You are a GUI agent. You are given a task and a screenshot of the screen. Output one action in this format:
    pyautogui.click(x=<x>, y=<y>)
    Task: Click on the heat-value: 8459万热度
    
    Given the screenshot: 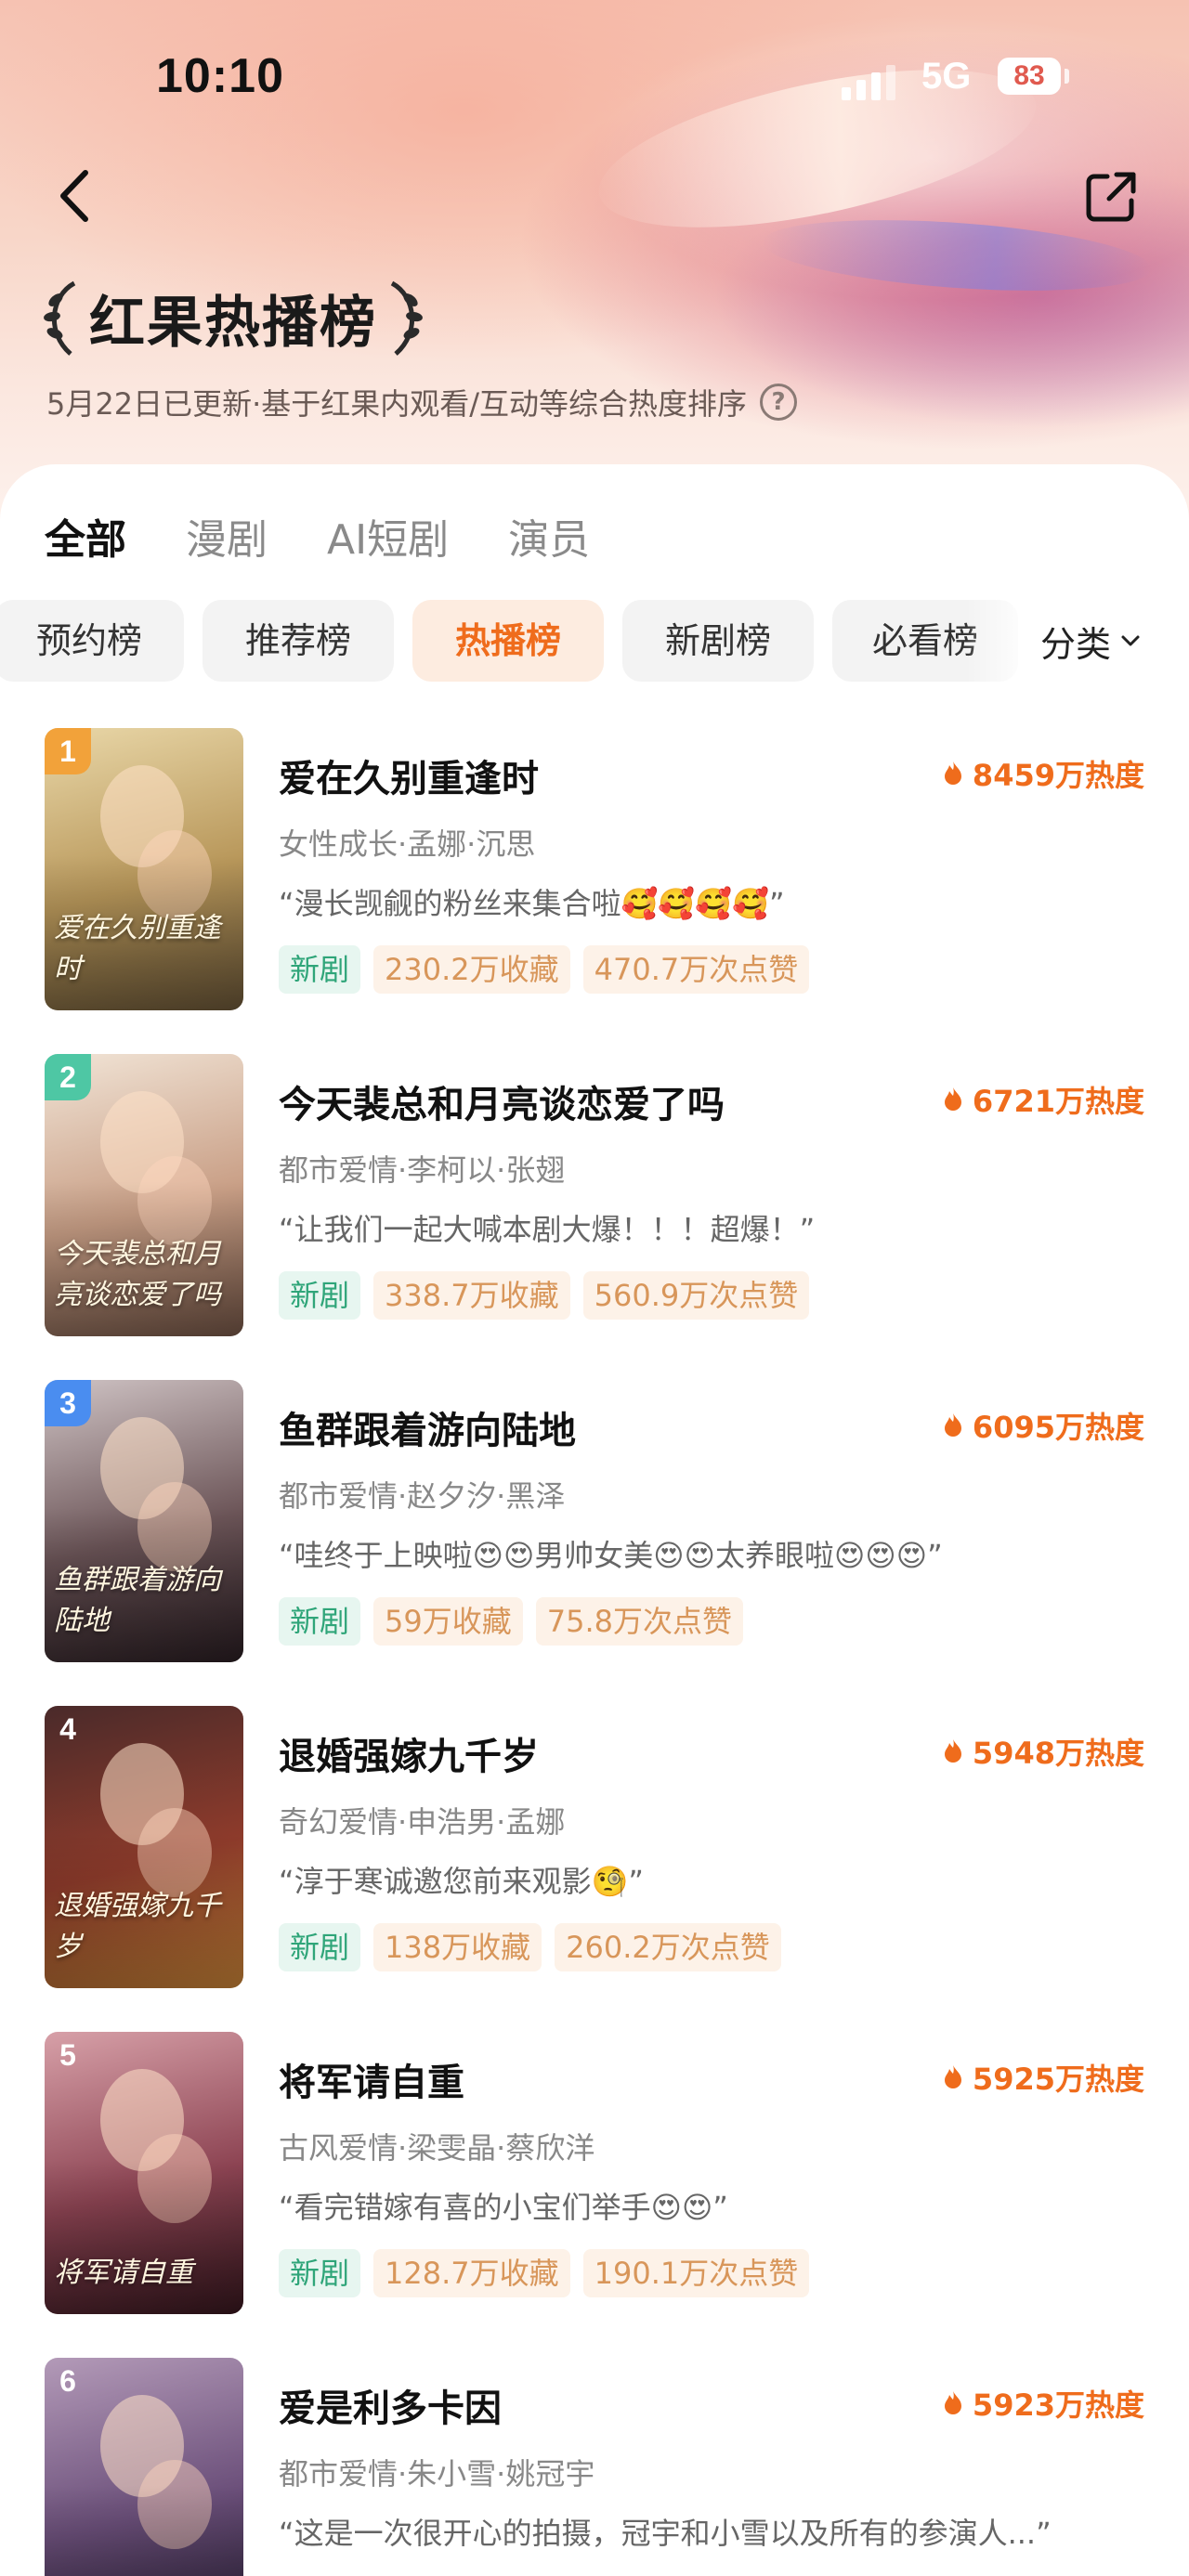 What is the action you would take?
    pyautogui.click(x=1058, y=775)
    